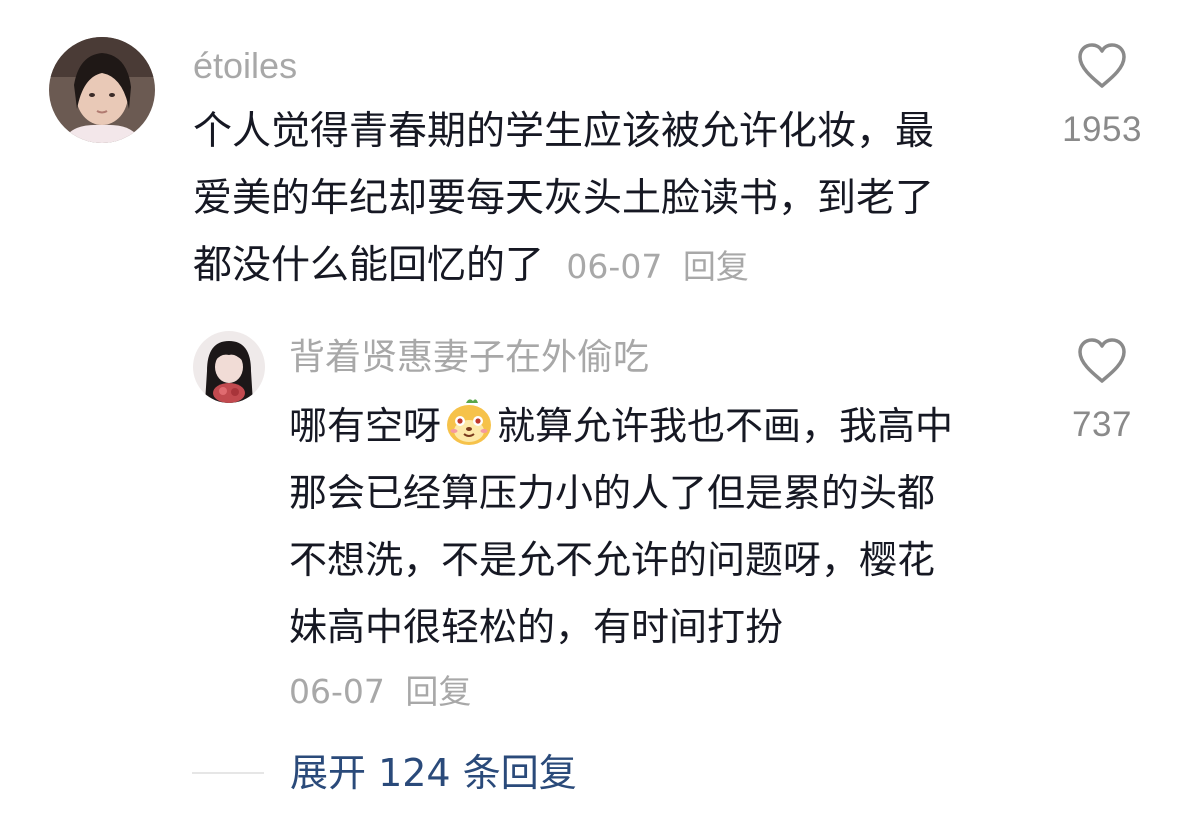 This screenshot has height=836, width=1179. I want to click on like-count: 1953, so click(1102, 129).